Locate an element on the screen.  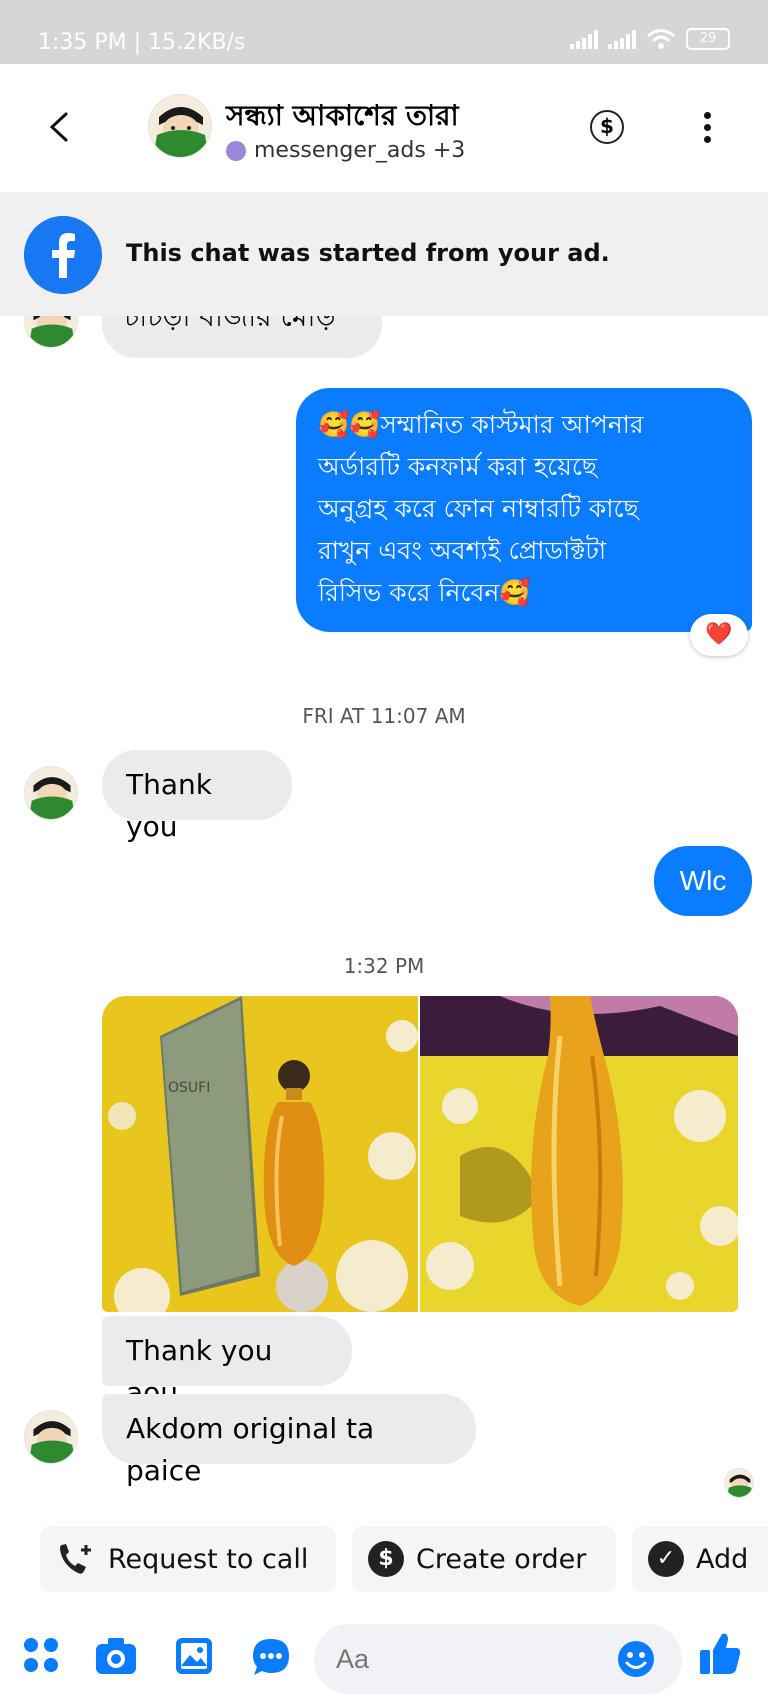
seen-receipt-avatar is located at coordinates (739, 1483).